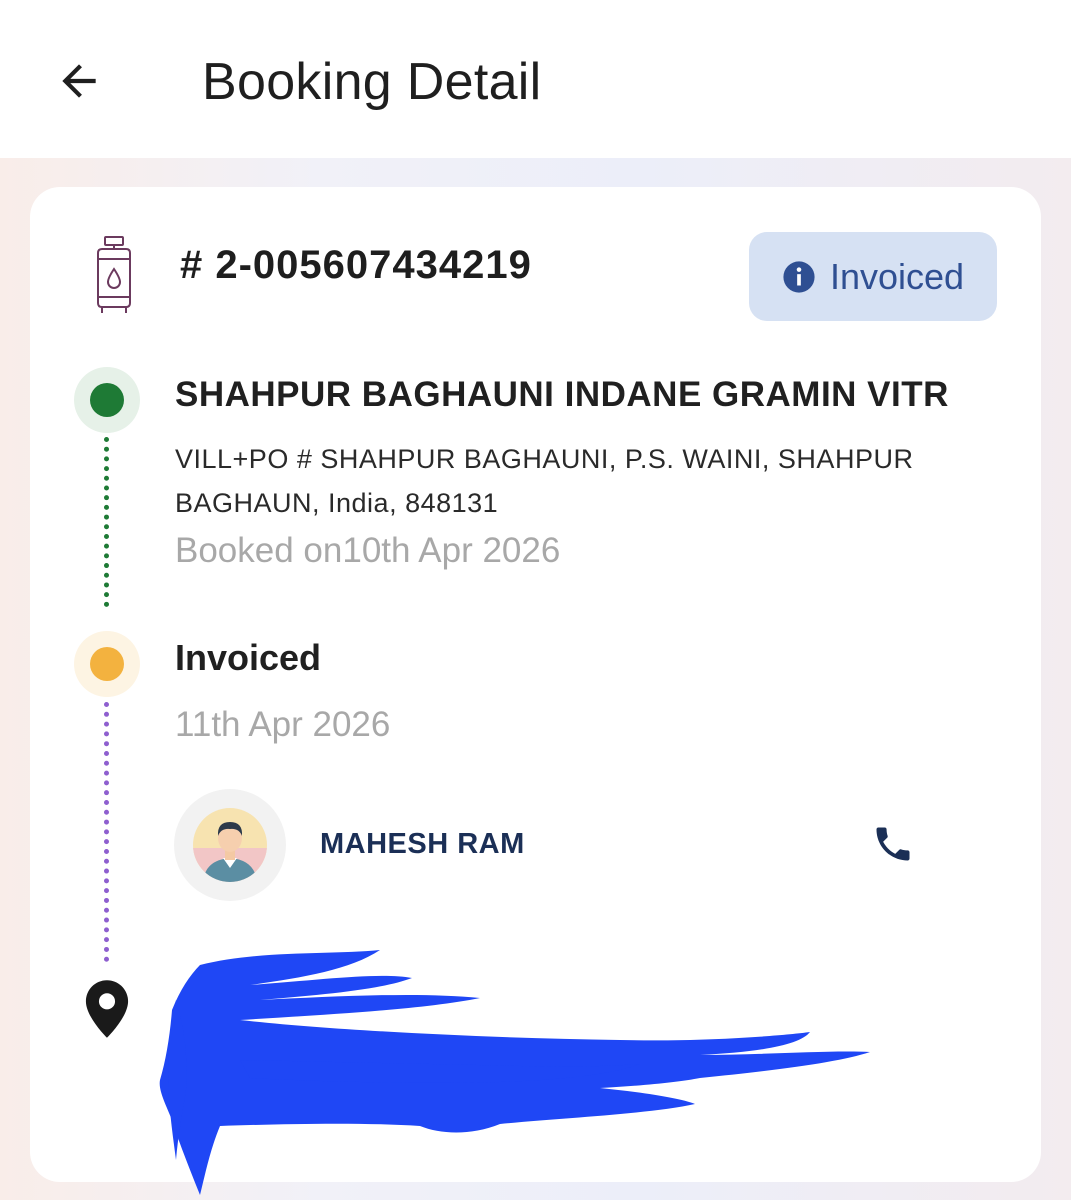  I want to click on timeline-dot-booked, so click(107, 400).